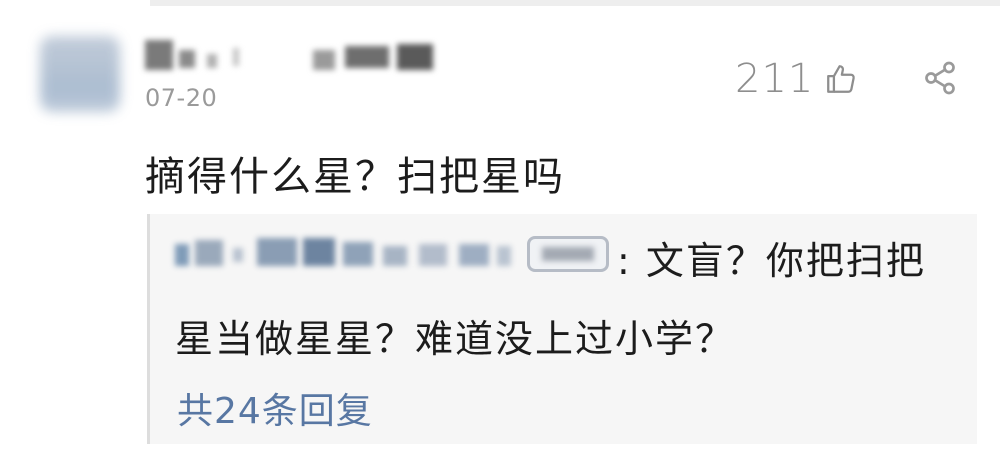 Image resolution: width=1000 pixels, height=465 pixels. What do you see at coordinates (575, 3) in the screenshot?
I see `top-divider` at bounding box center [575, 3].